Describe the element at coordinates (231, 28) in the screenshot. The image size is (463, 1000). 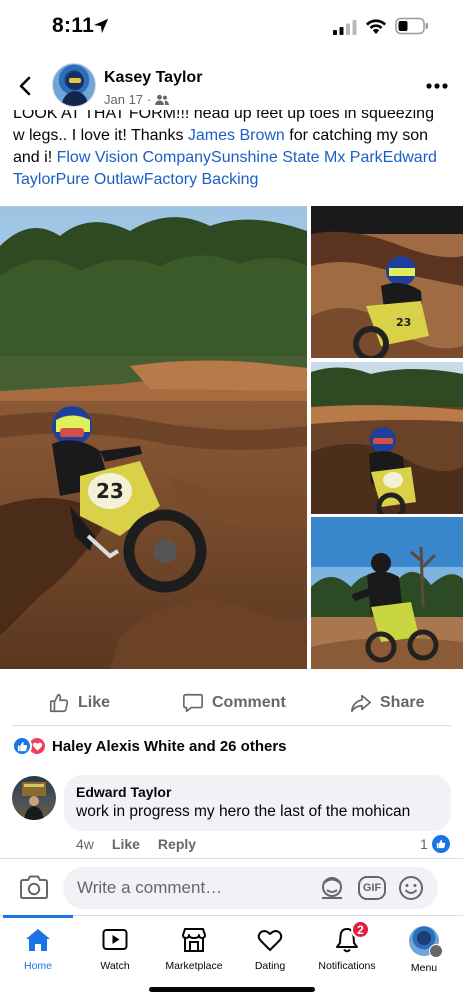
I see `status-bar: 8:11` at that location.